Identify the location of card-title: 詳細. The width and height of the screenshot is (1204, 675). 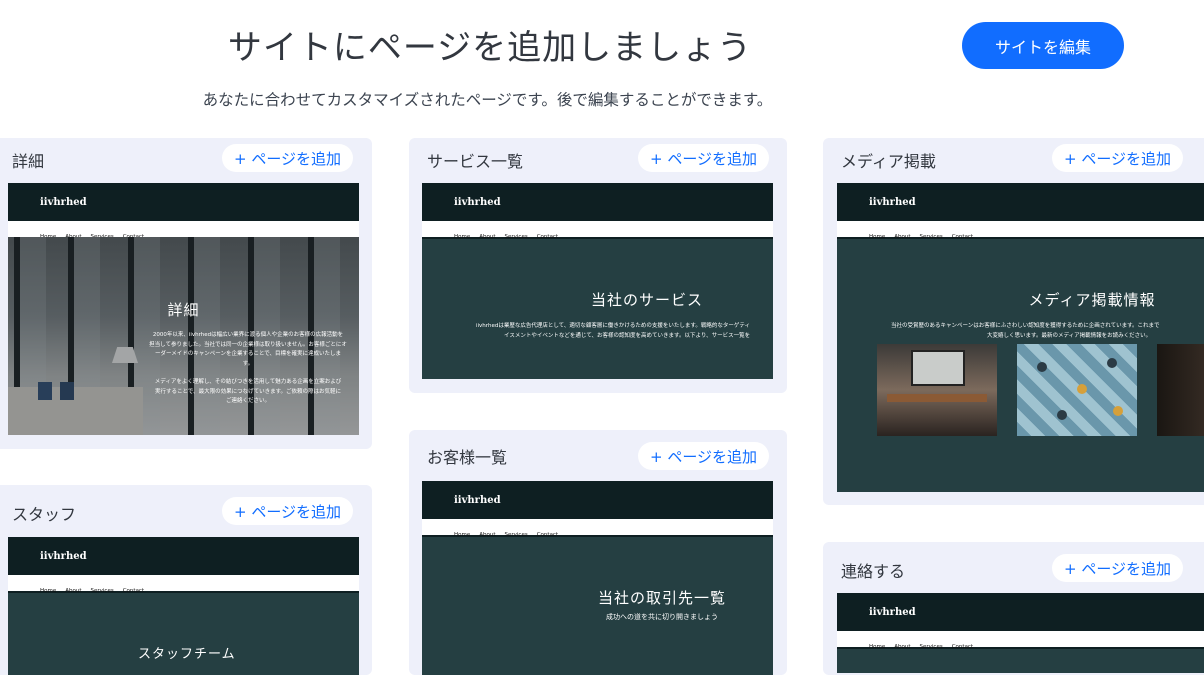
(28, 161).